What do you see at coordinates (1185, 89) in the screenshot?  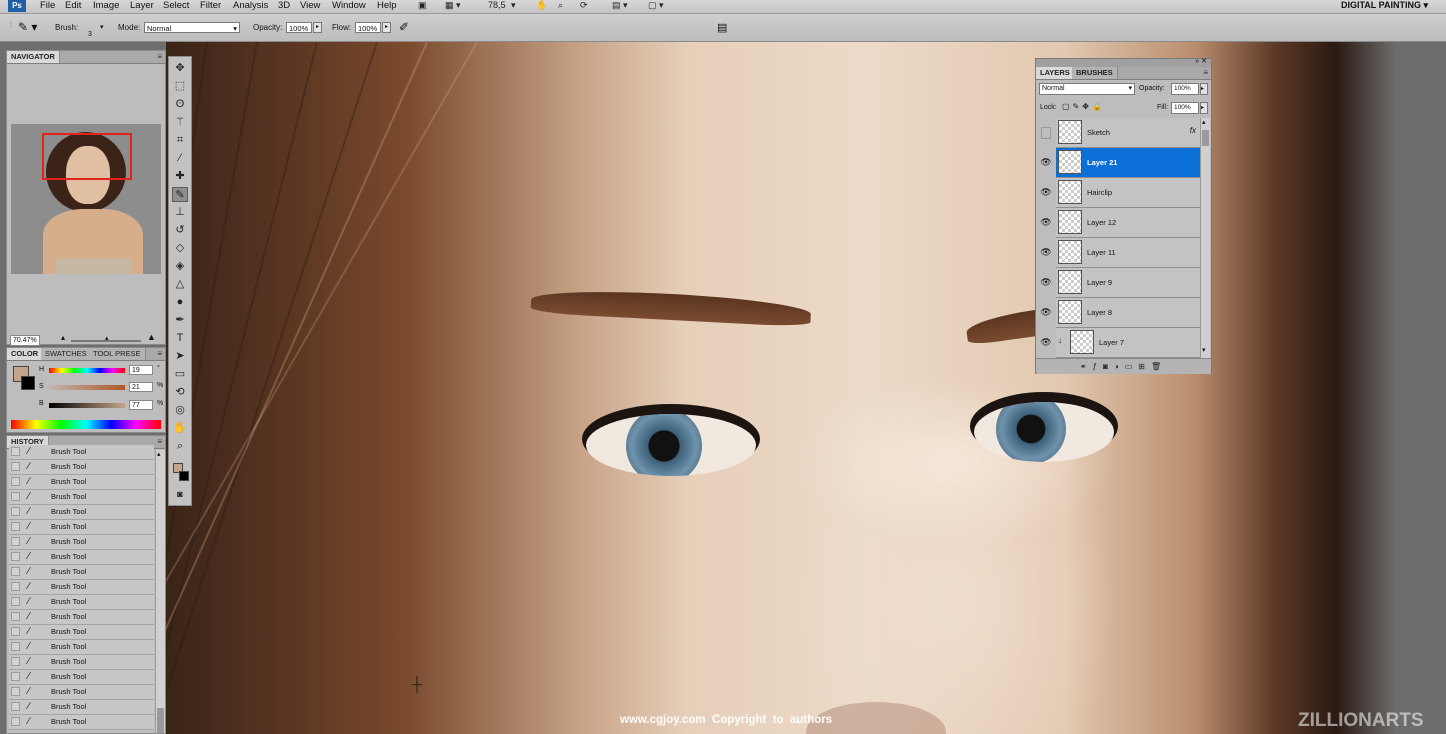 I see `layer-opacity-field: 100%` at bounding box center [1185, 89].